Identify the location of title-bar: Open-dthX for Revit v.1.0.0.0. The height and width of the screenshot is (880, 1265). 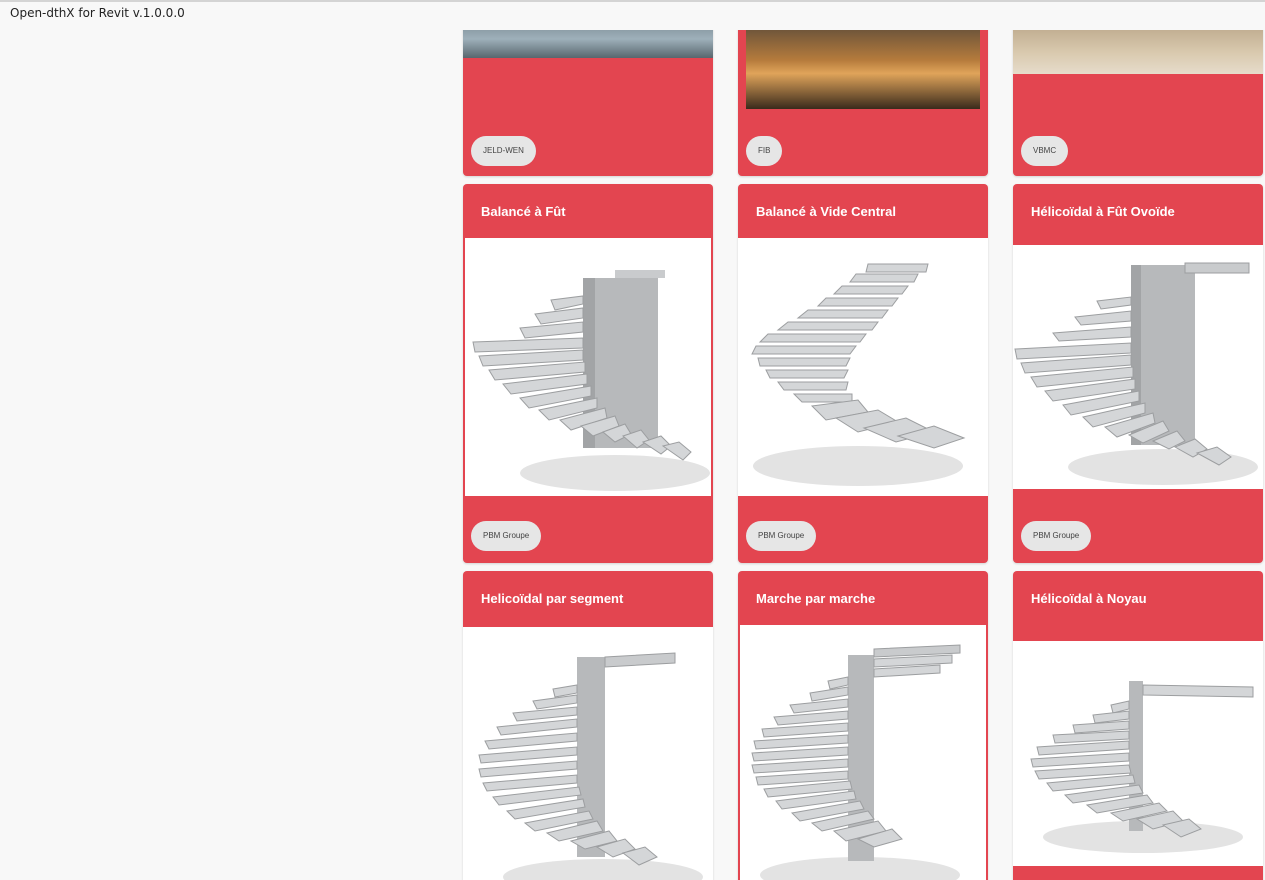
(632, 15).